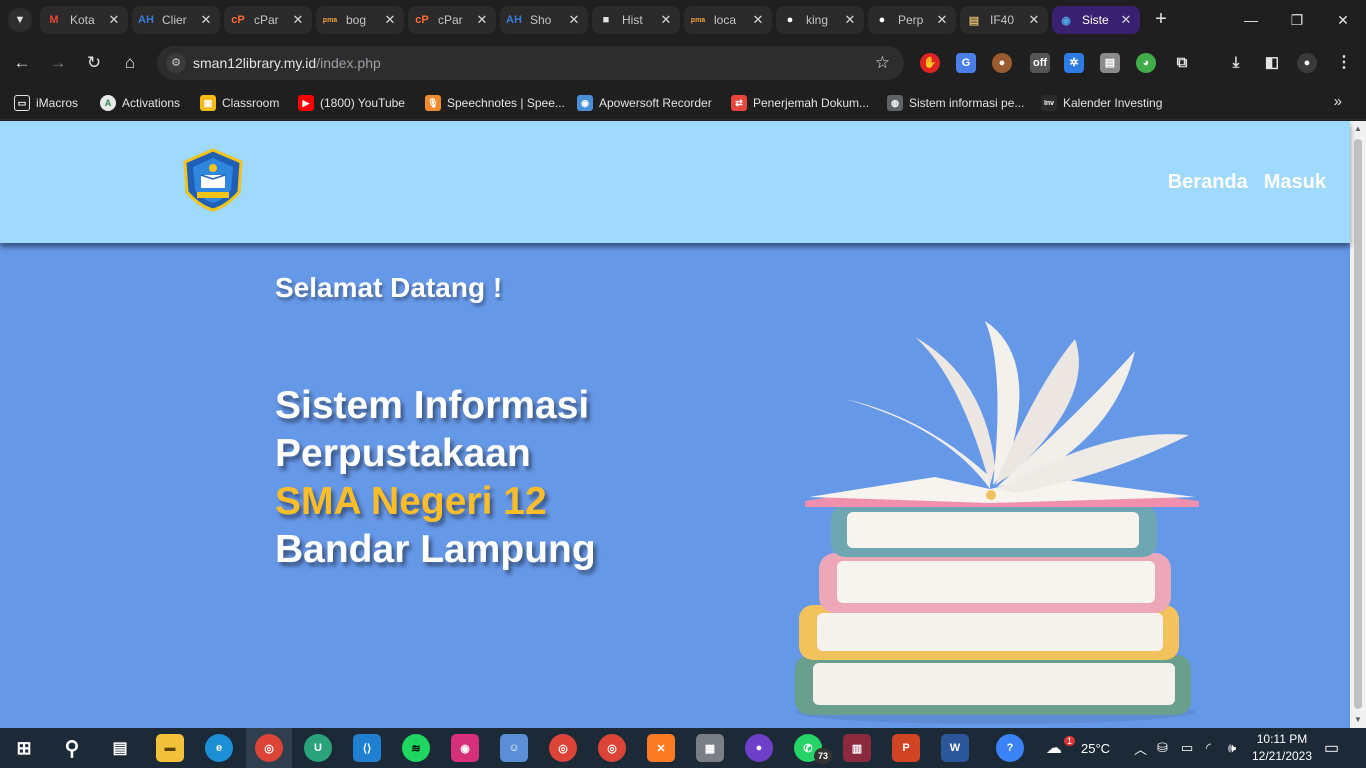 This screenshot has width=1366, height=768. What do you see at coordinates (1182, 63) in the screenshot?
I see `extensions-puzzle-icon: ⧉` at bounding box center [1182, 63].